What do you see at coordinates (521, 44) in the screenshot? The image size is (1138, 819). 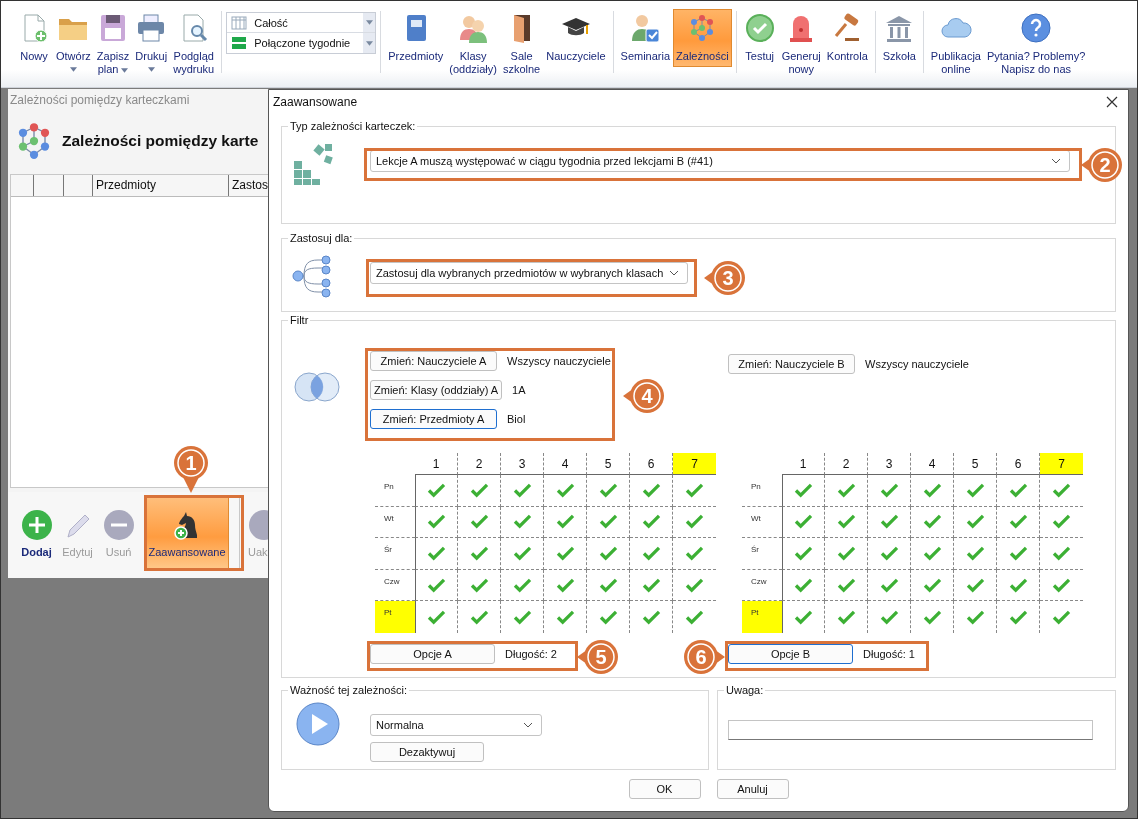 I see `toolbar-button: Sale szkolne` at bounding box center [521, 44].